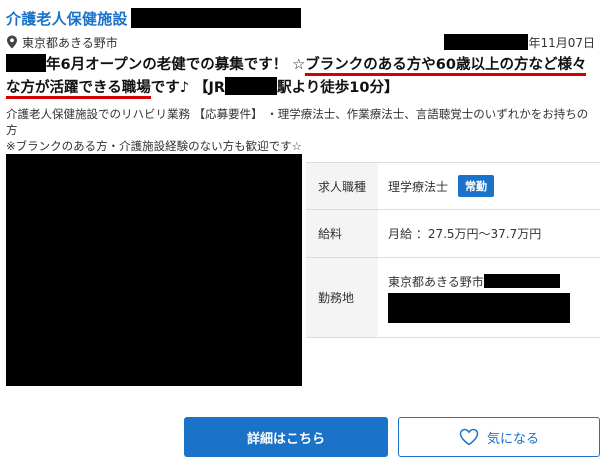 Image resolution: width=600 pixels, height=457 pixels. I want to click on date-text: 年11月07日, so click(561, 42).